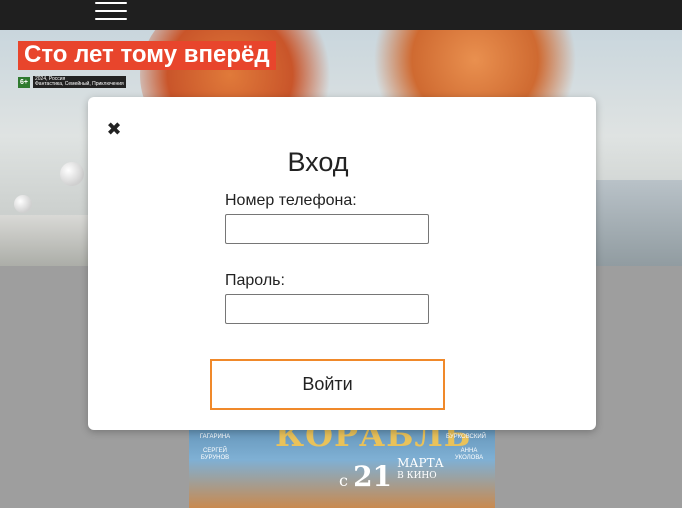 The image size is (682, 508). Describe the element at coordinates (327, 384) in the screenshot. I see `login-button: Войти` at that location.